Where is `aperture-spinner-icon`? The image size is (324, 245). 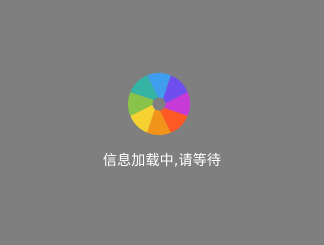 aperture-spinner-icon is located at coordinates (159, 104).